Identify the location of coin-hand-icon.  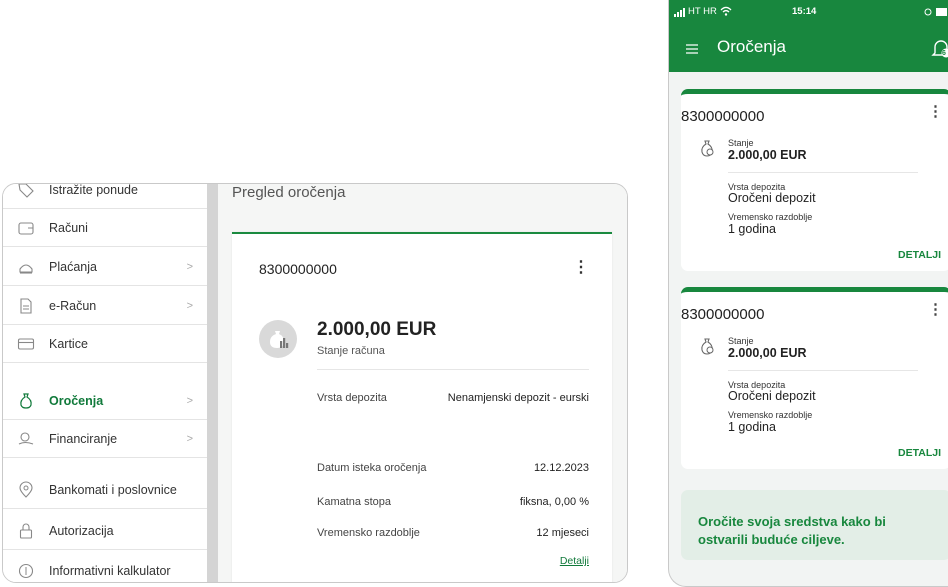
(26, 438).